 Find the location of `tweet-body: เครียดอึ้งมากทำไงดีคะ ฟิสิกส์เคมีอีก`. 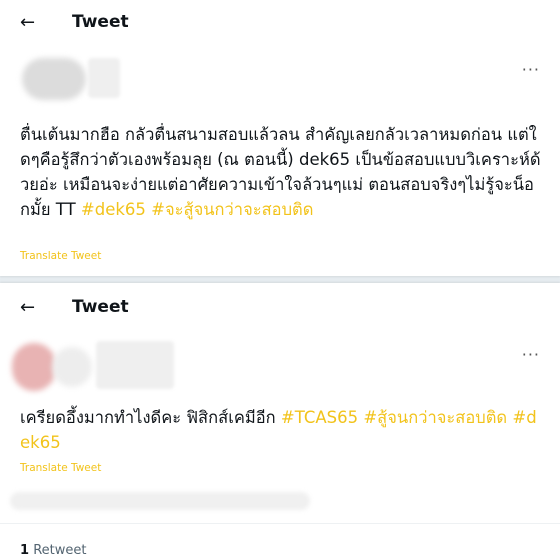

tweet-body: เครียดอึ้งมากทำไงดีคะ ฟิสิกส์เคมีอีก is located at coordinates (150, 417).